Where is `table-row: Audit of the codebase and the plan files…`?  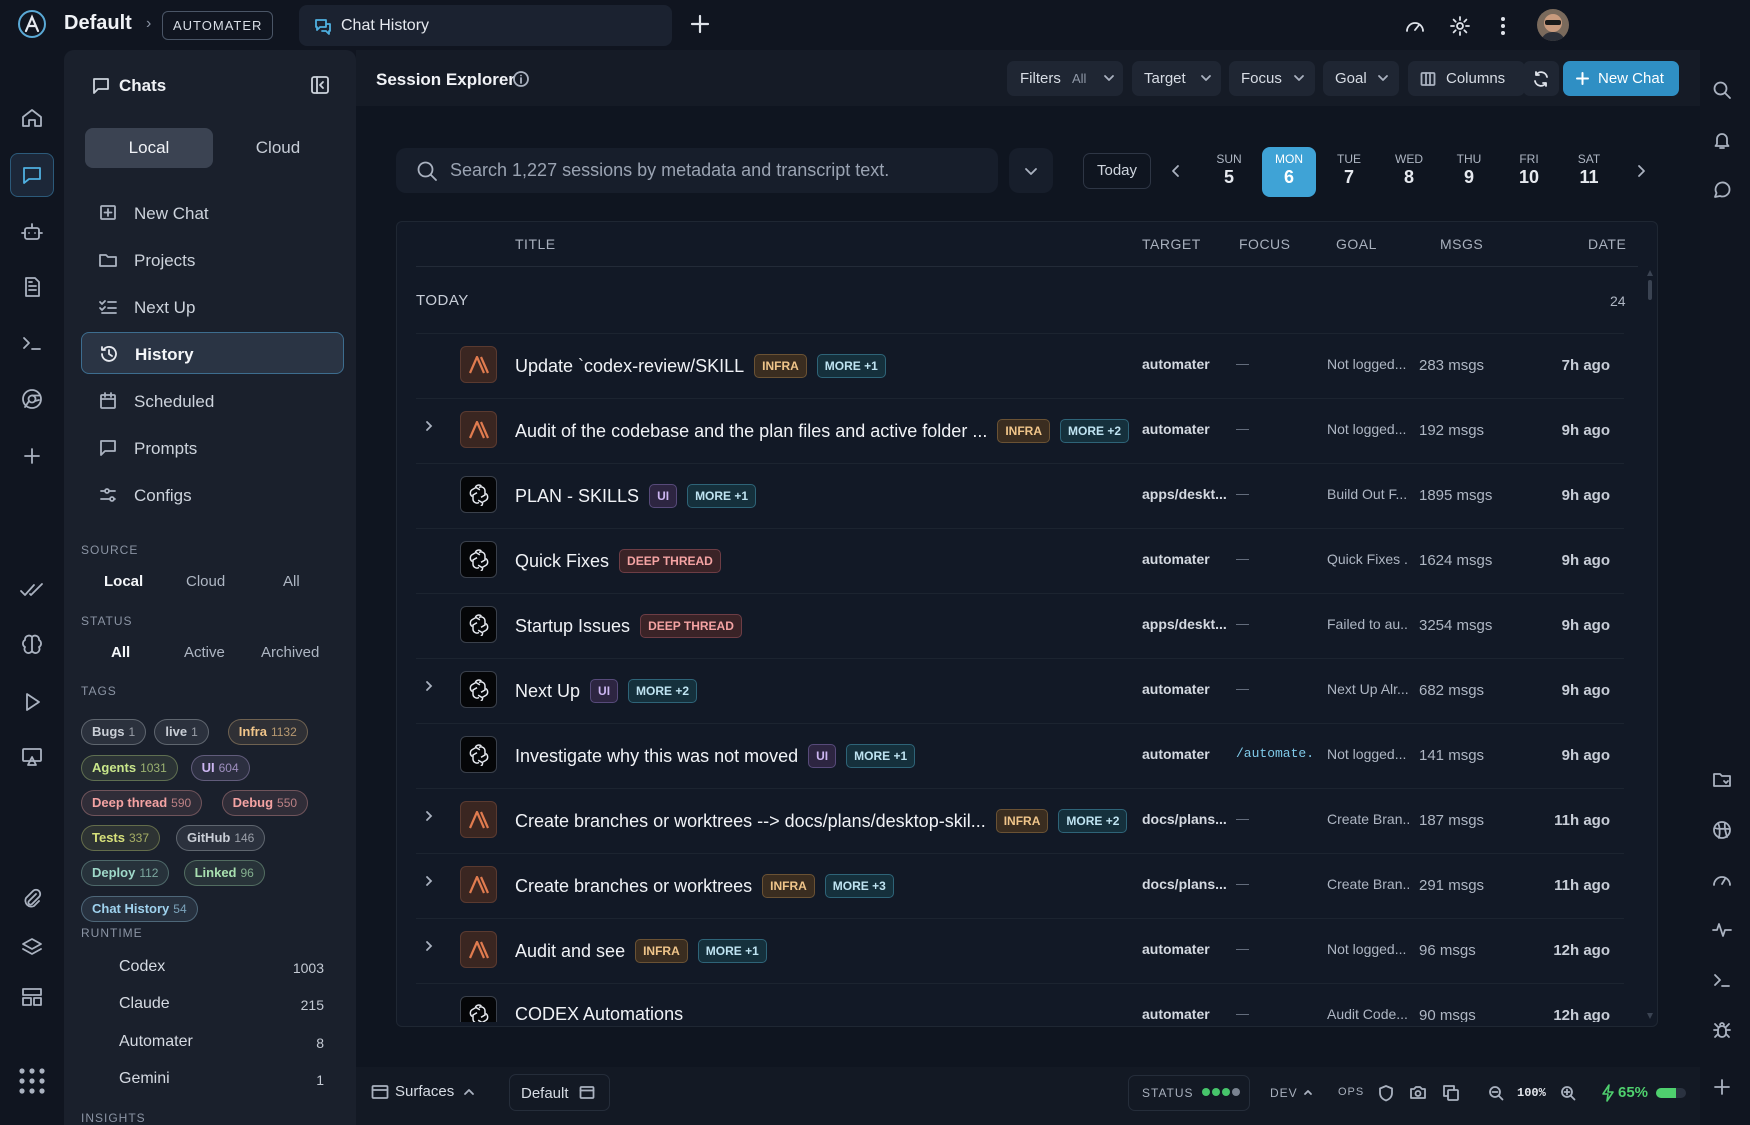
table-row: Audit of the codebase and the plan files… is located at coordinates (1020, 430).